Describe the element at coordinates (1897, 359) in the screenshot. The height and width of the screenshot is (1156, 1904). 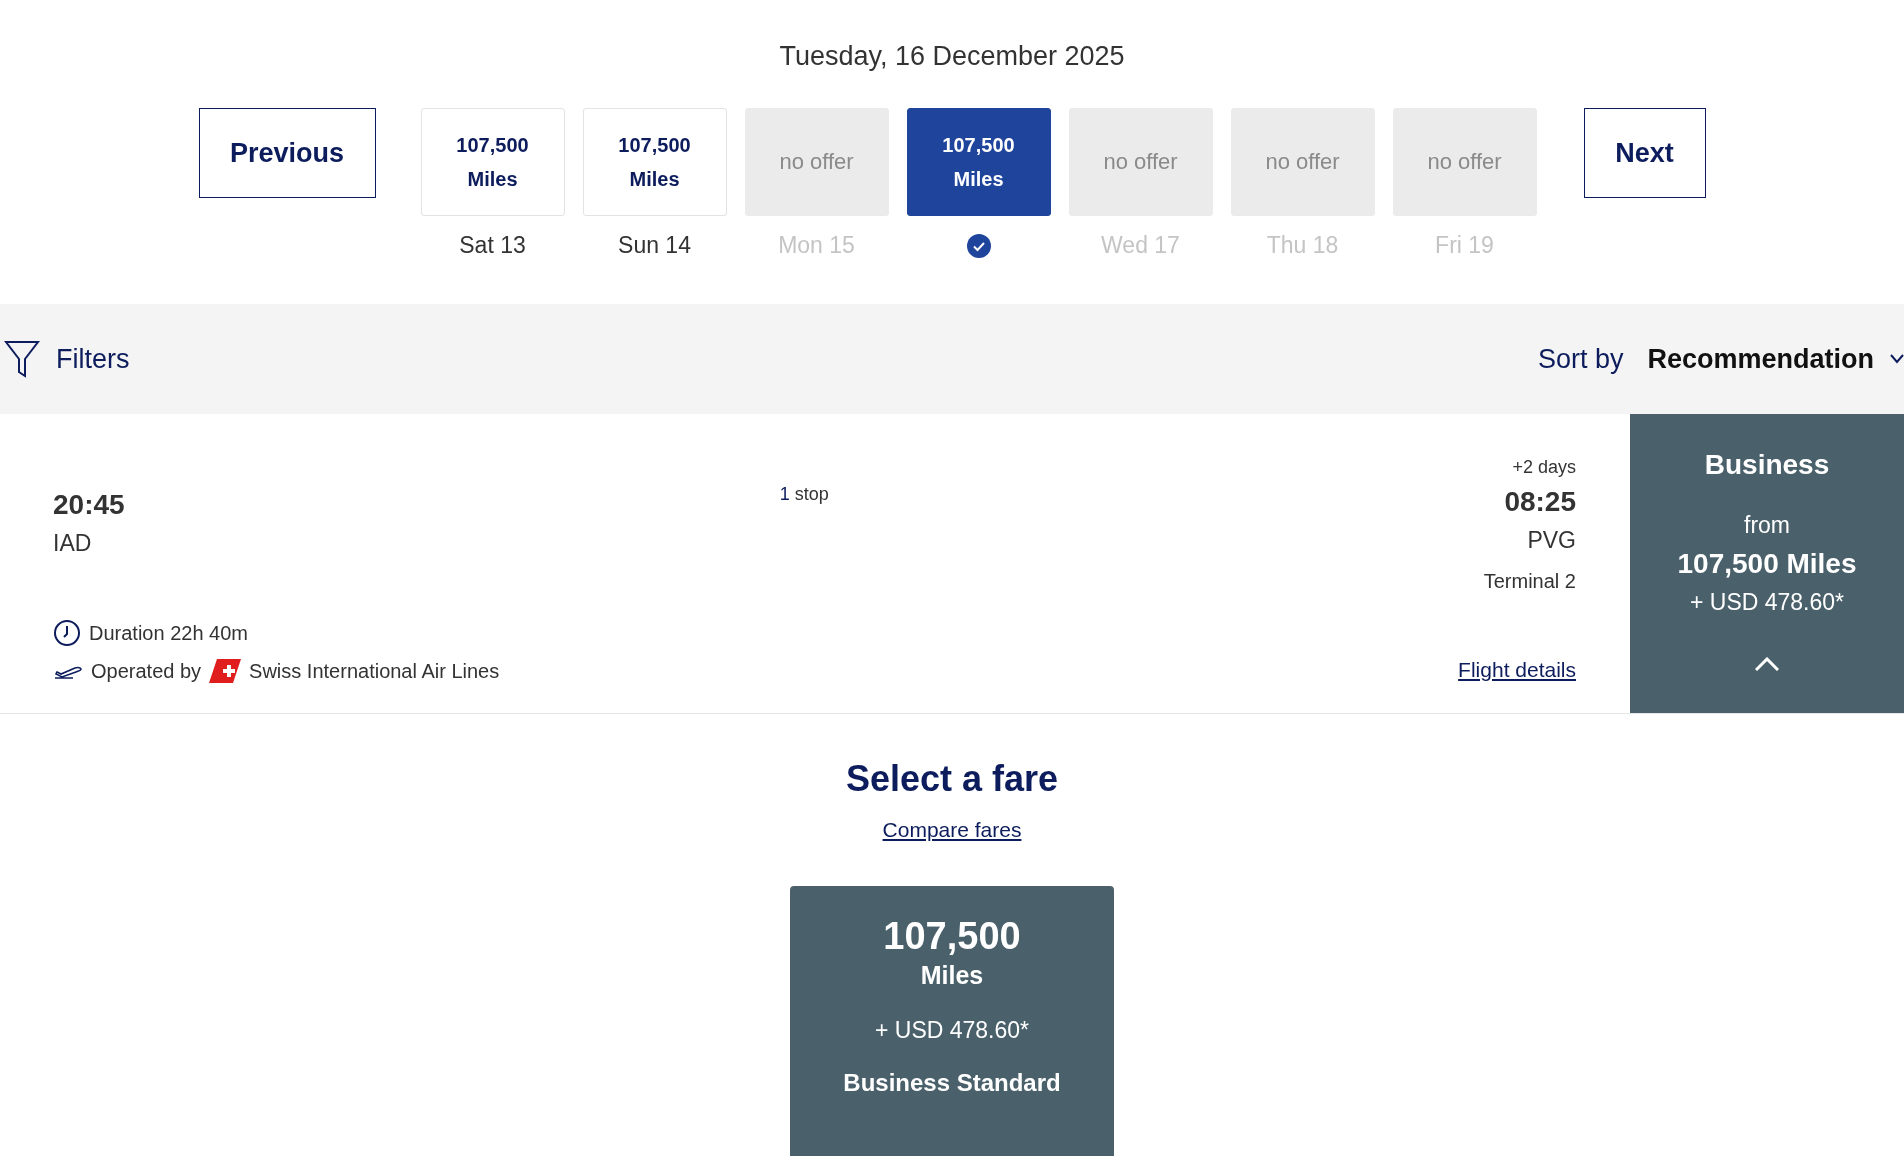
I see `chevron-down-icon` at that location.